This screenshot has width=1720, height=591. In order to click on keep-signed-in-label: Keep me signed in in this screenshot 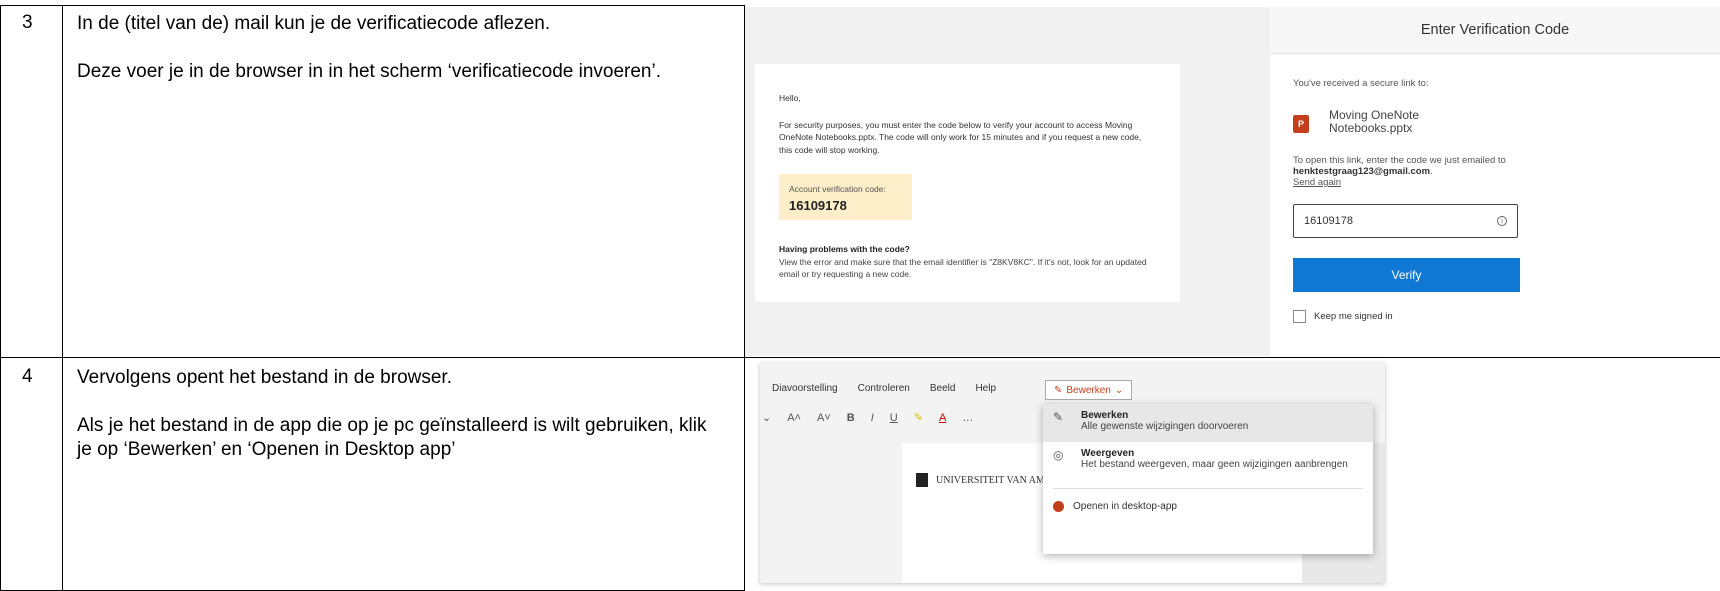, I will do `click(1353, 316)`.